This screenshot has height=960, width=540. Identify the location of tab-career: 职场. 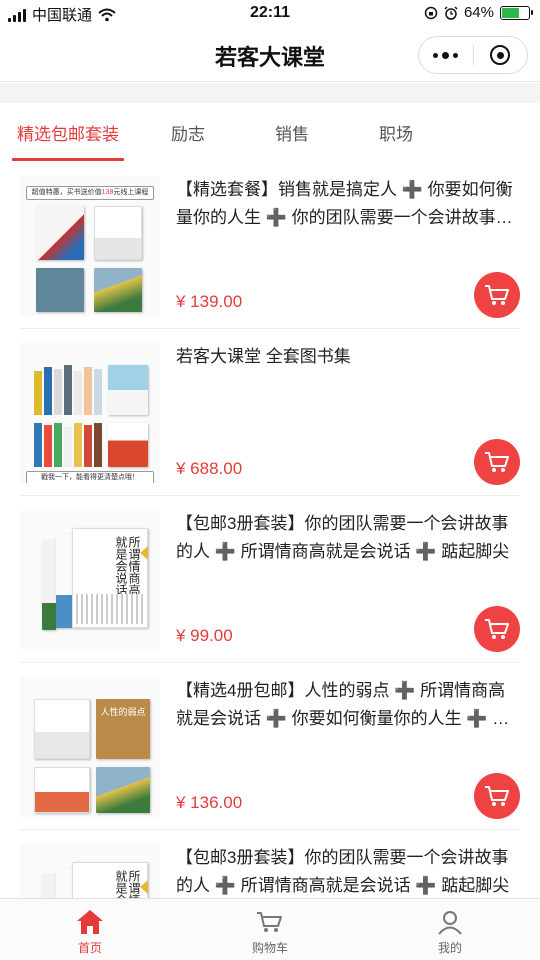
(396, 132).